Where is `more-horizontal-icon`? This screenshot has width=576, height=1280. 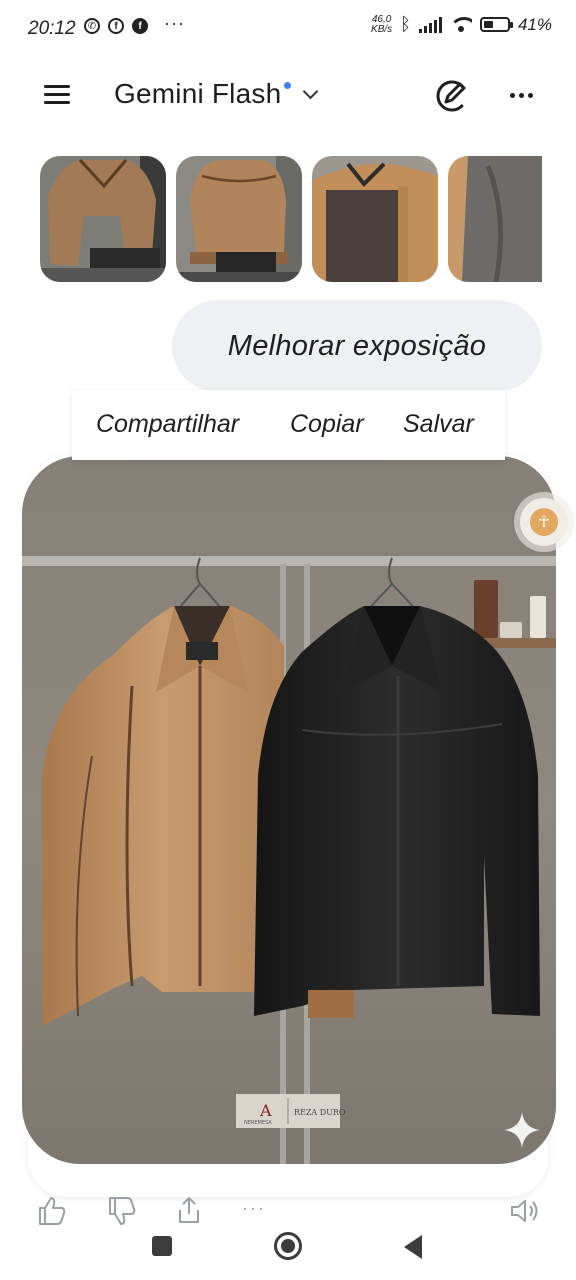
more-horizontal-icon is located at coordinates (521, 95).